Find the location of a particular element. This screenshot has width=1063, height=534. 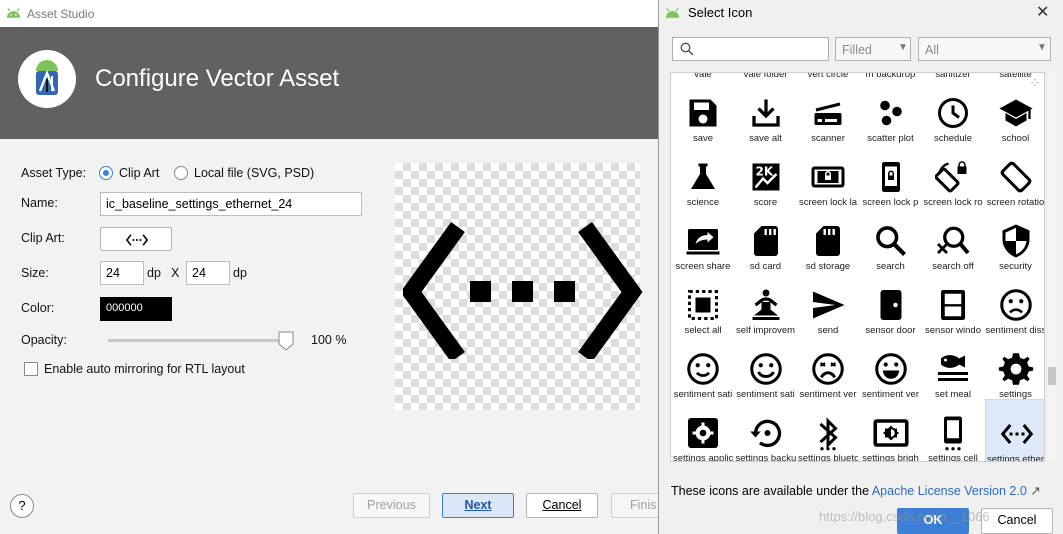

icon-grid-cell: screen lock la is located at coordinates (828, 175).